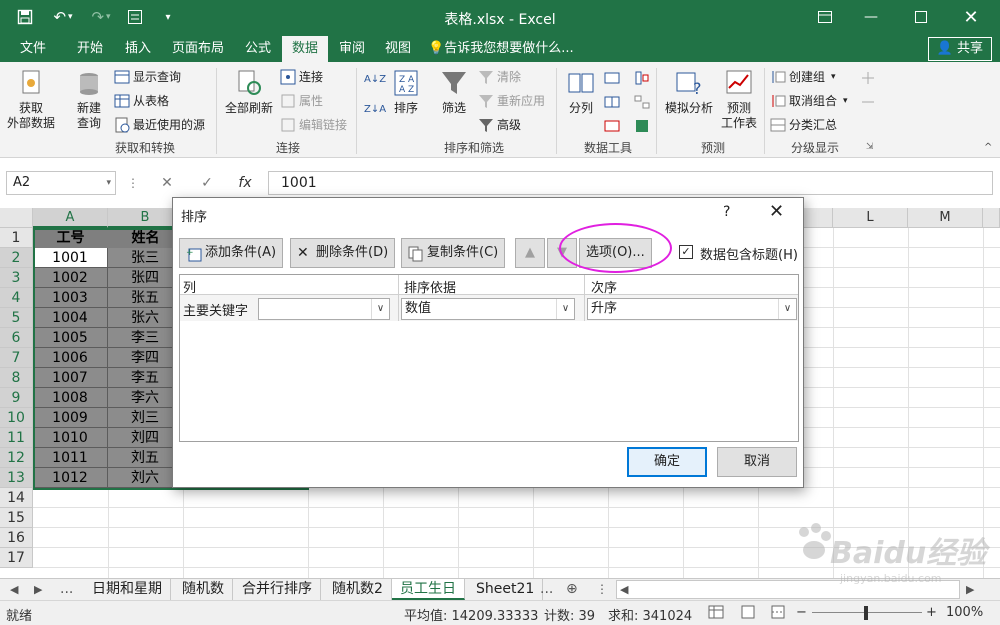  Describe the element at coordinates (488, 309) in the screenshot. I see `sort-on-select: 数值 ∨` at that location.